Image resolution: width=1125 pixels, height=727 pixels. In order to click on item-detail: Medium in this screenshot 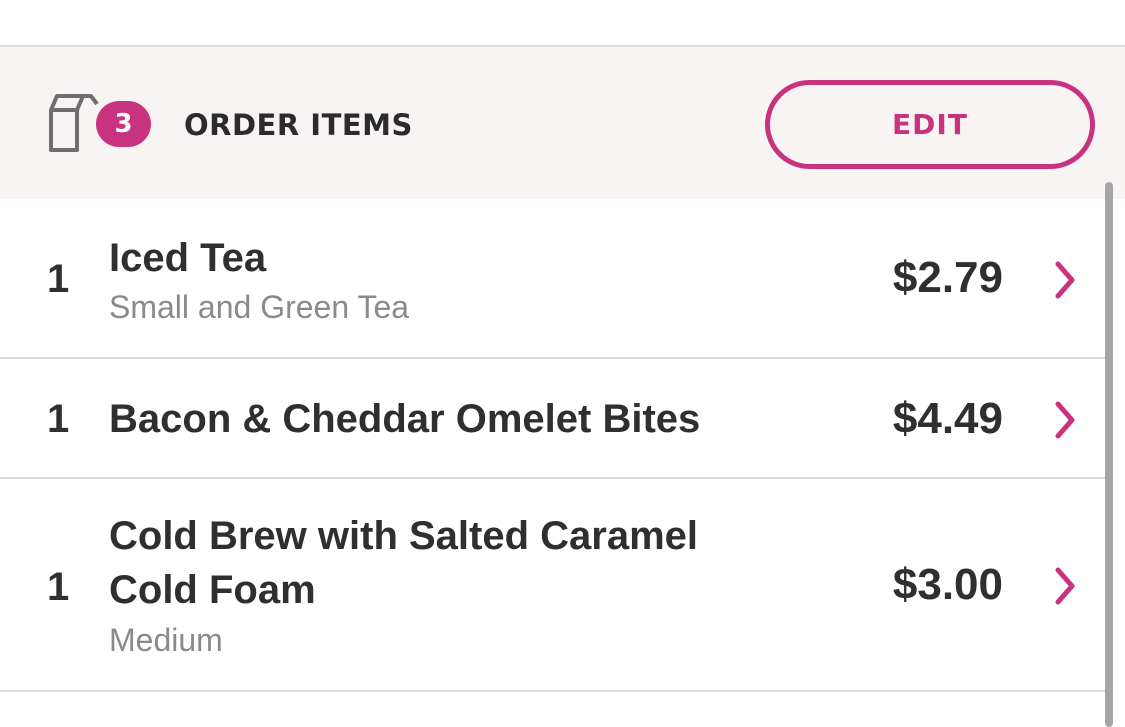, I will do `click(166, 640)`.